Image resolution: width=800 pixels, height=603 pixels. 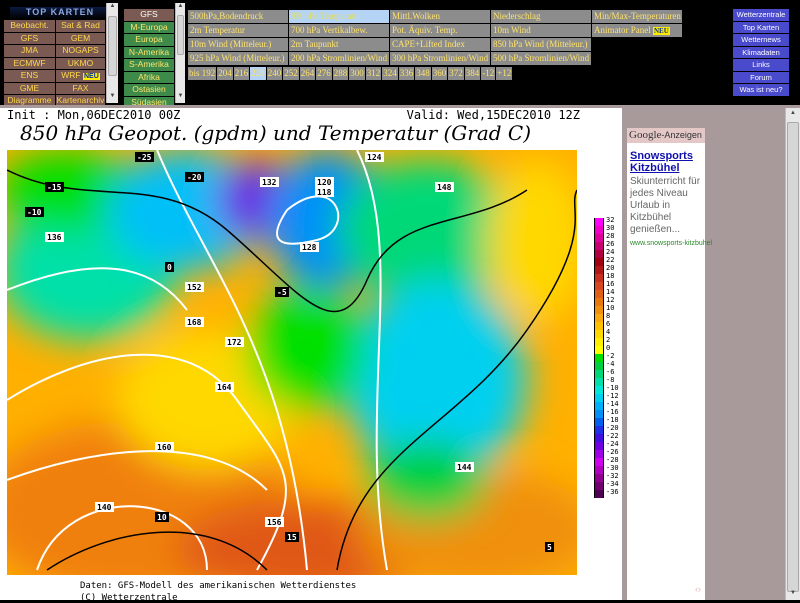 What do you see at coordinates (390, 73) in the screenshot?
I see `forecast-hour-item: 324` at bounding box center [390, 73].